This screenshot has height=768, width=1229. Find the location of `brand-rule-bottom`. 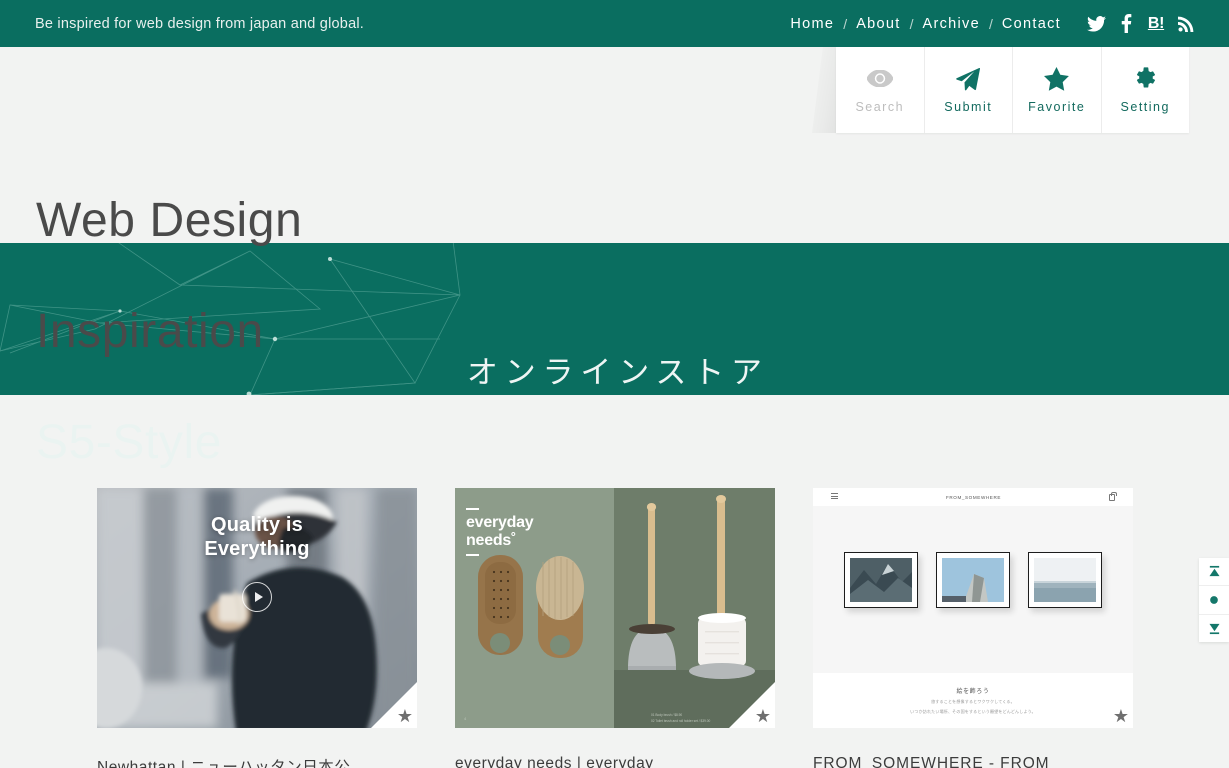

brand-rule-bottom is located at coordinates (472, 554).